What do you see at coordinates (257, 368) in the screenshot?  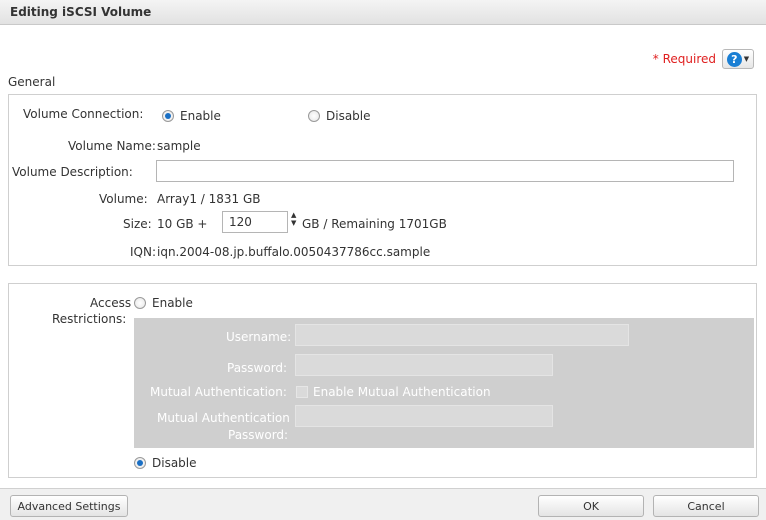 I see `password-label: Password:` at bounding box center [257, 368].